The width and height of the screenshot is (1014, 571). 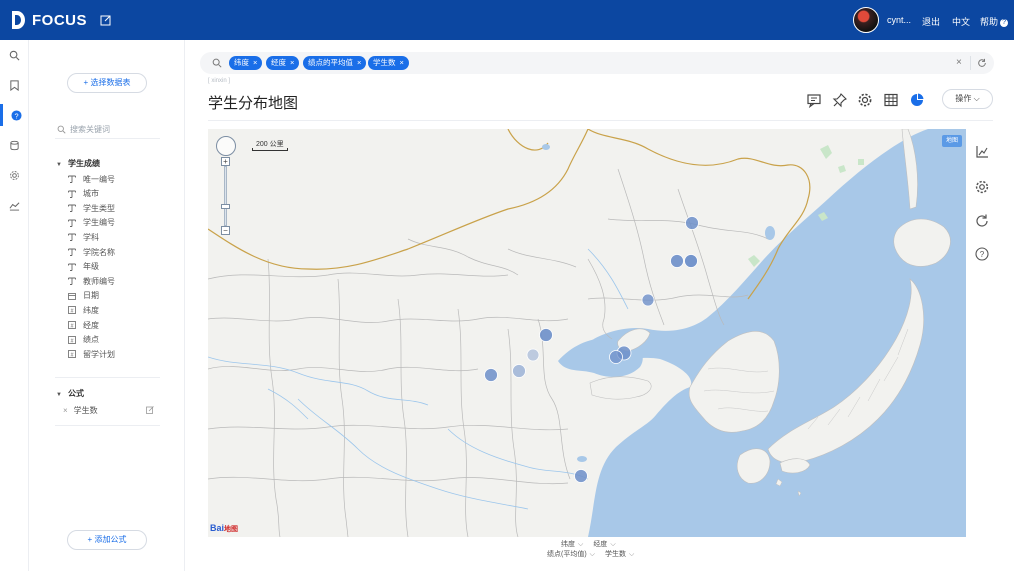 I want to click on group-student-scores: ▼ 学生成绩, so click(x=78, y=163).